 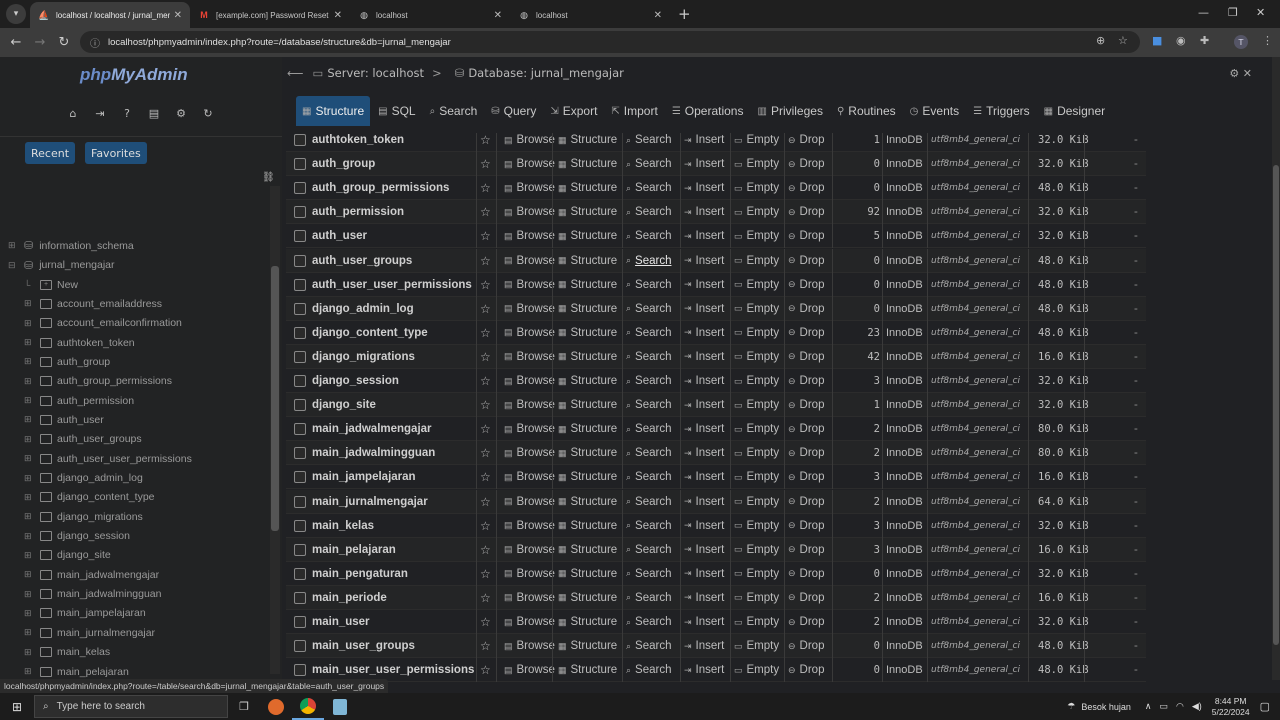 I want to click on table-name-link: main_pengaturan, so click(x=394, y=574).